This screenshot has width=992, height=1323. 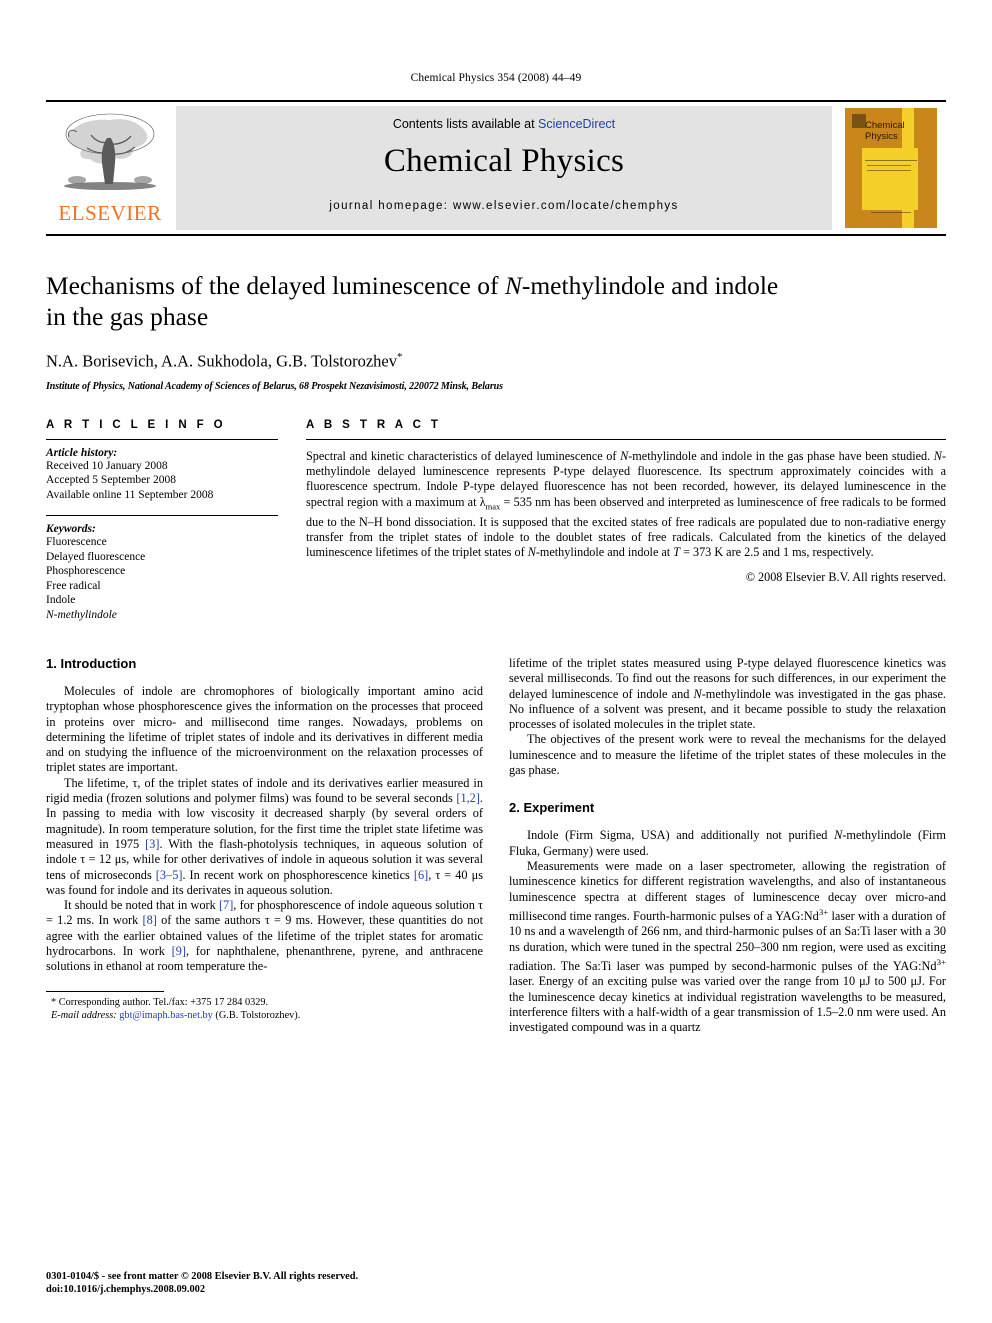 I want to click on section-heading-introduction: 1. Introduction, so click(x=91, y=663).